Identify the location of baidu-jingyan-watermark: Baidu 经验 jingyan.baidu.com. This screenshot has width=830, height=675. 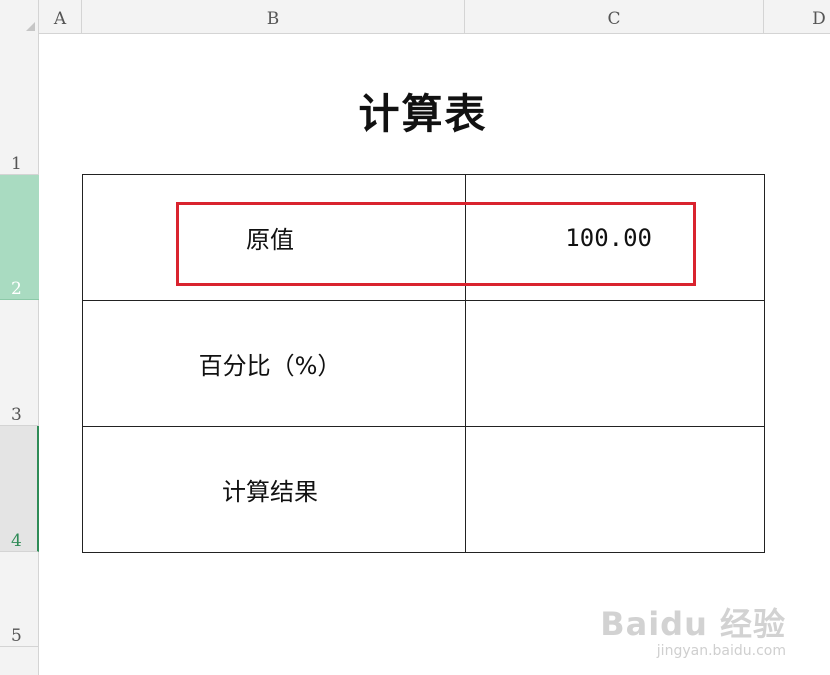
(693, 629).